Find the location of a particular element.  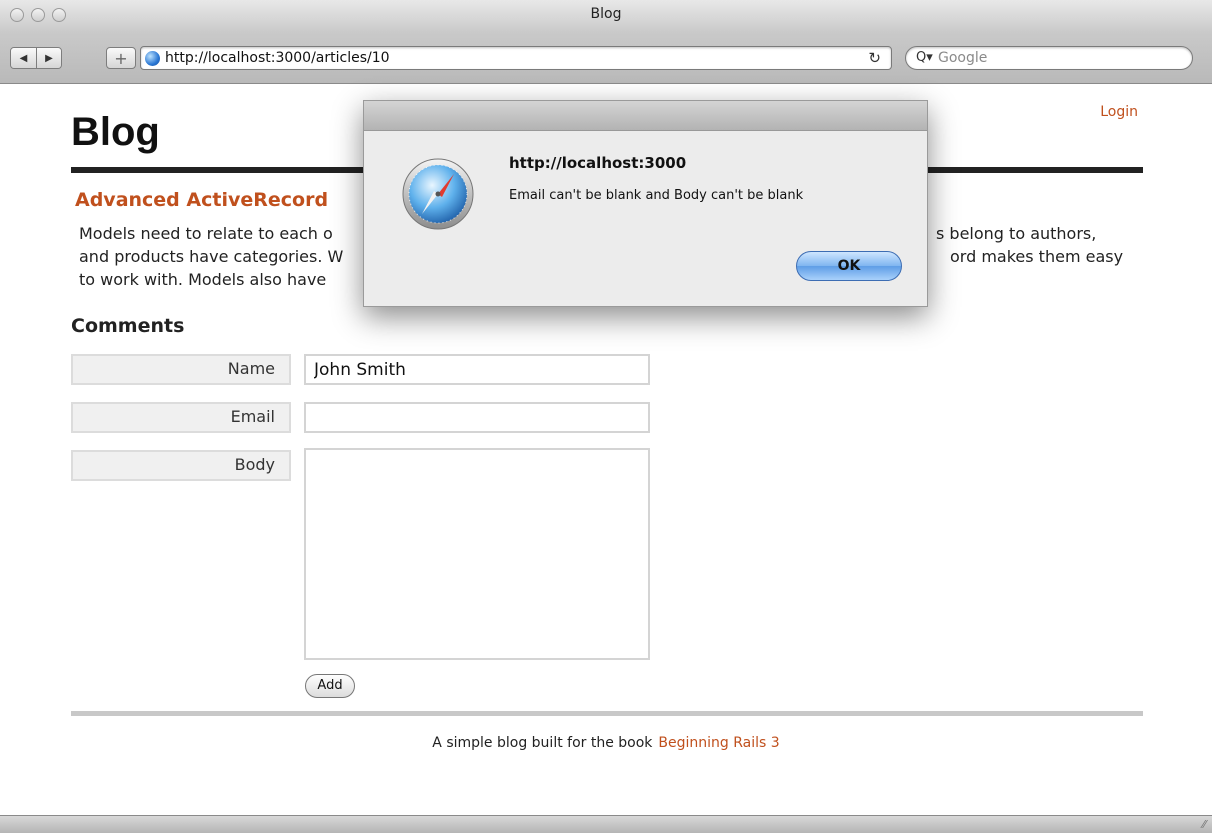

add-comment-button: Add is located at coordinates (330, 686).